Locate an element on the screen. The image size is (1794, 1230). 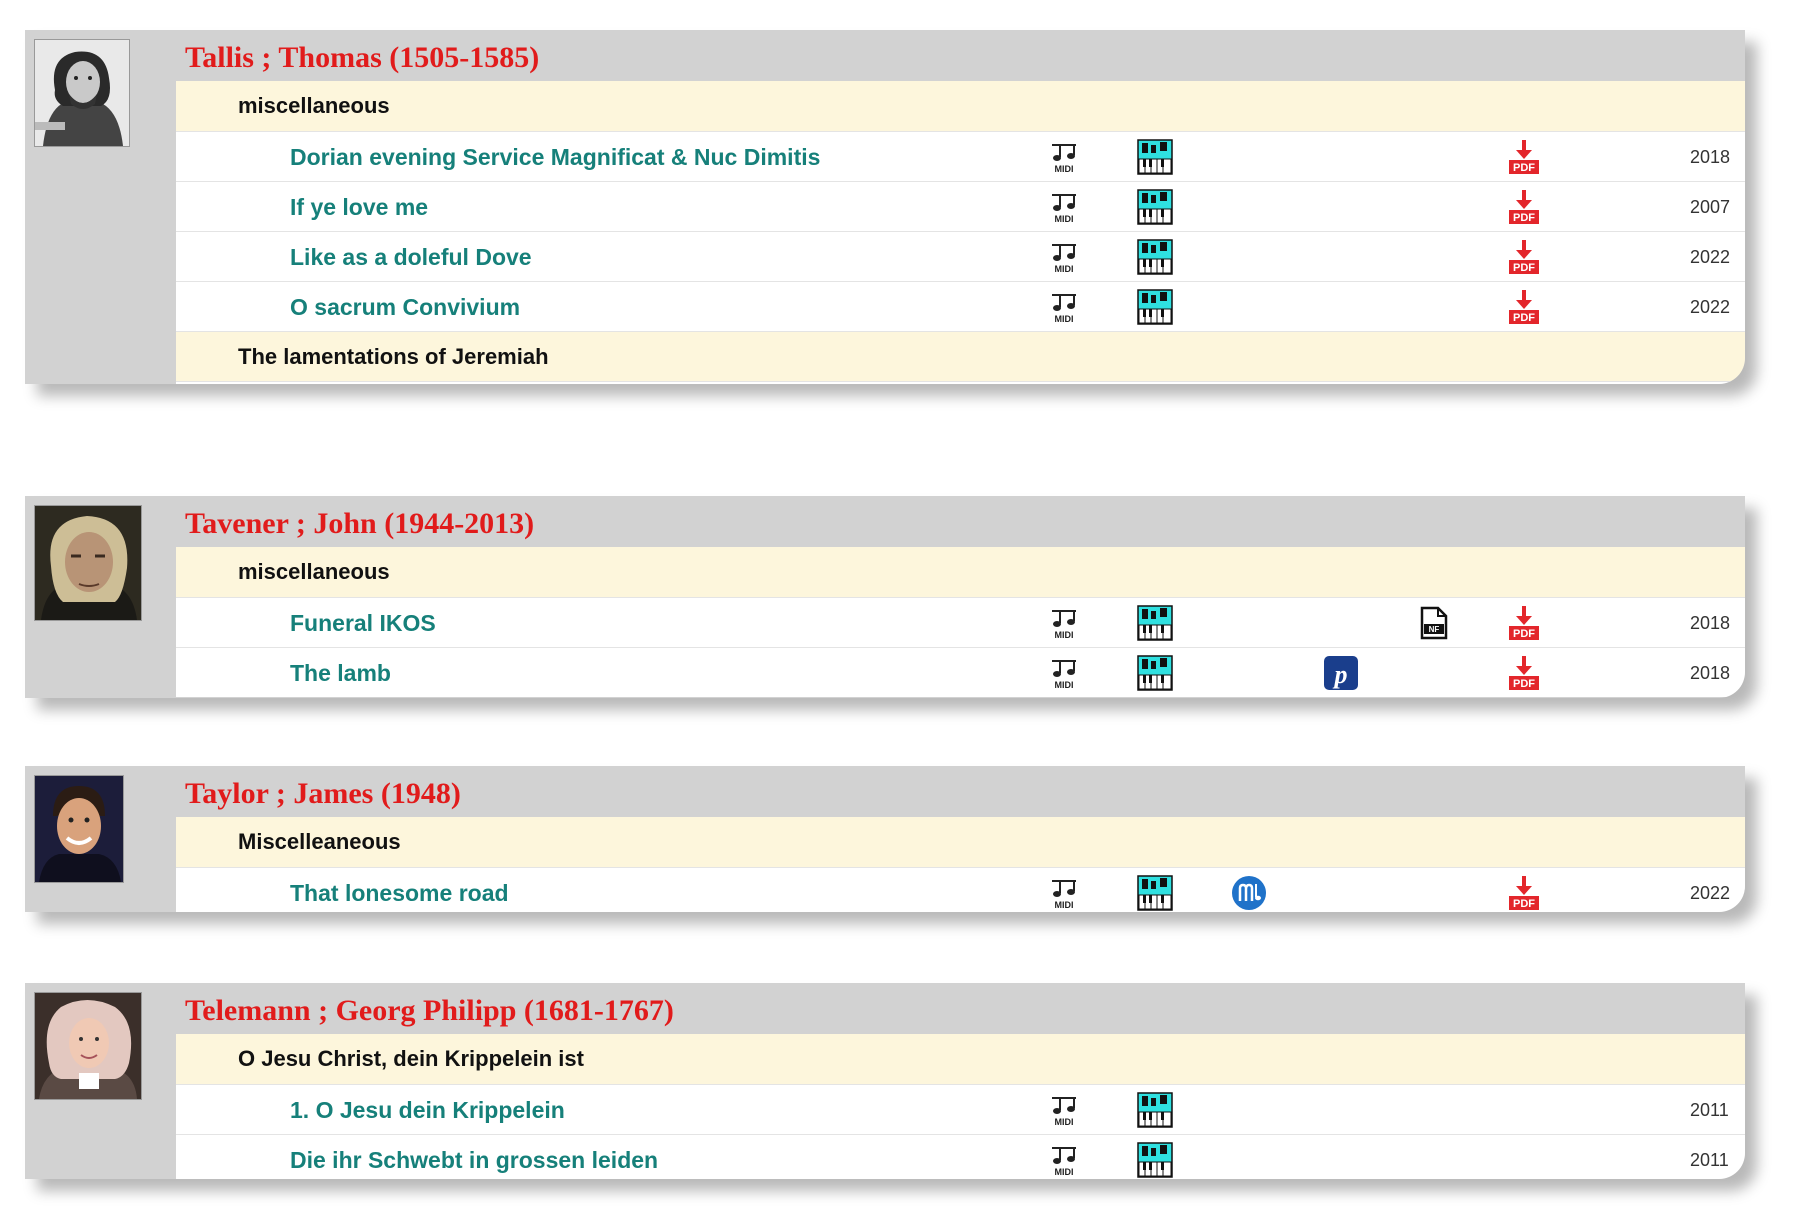
section-title: Miscelleaneous is located at coordinates (319, 841).